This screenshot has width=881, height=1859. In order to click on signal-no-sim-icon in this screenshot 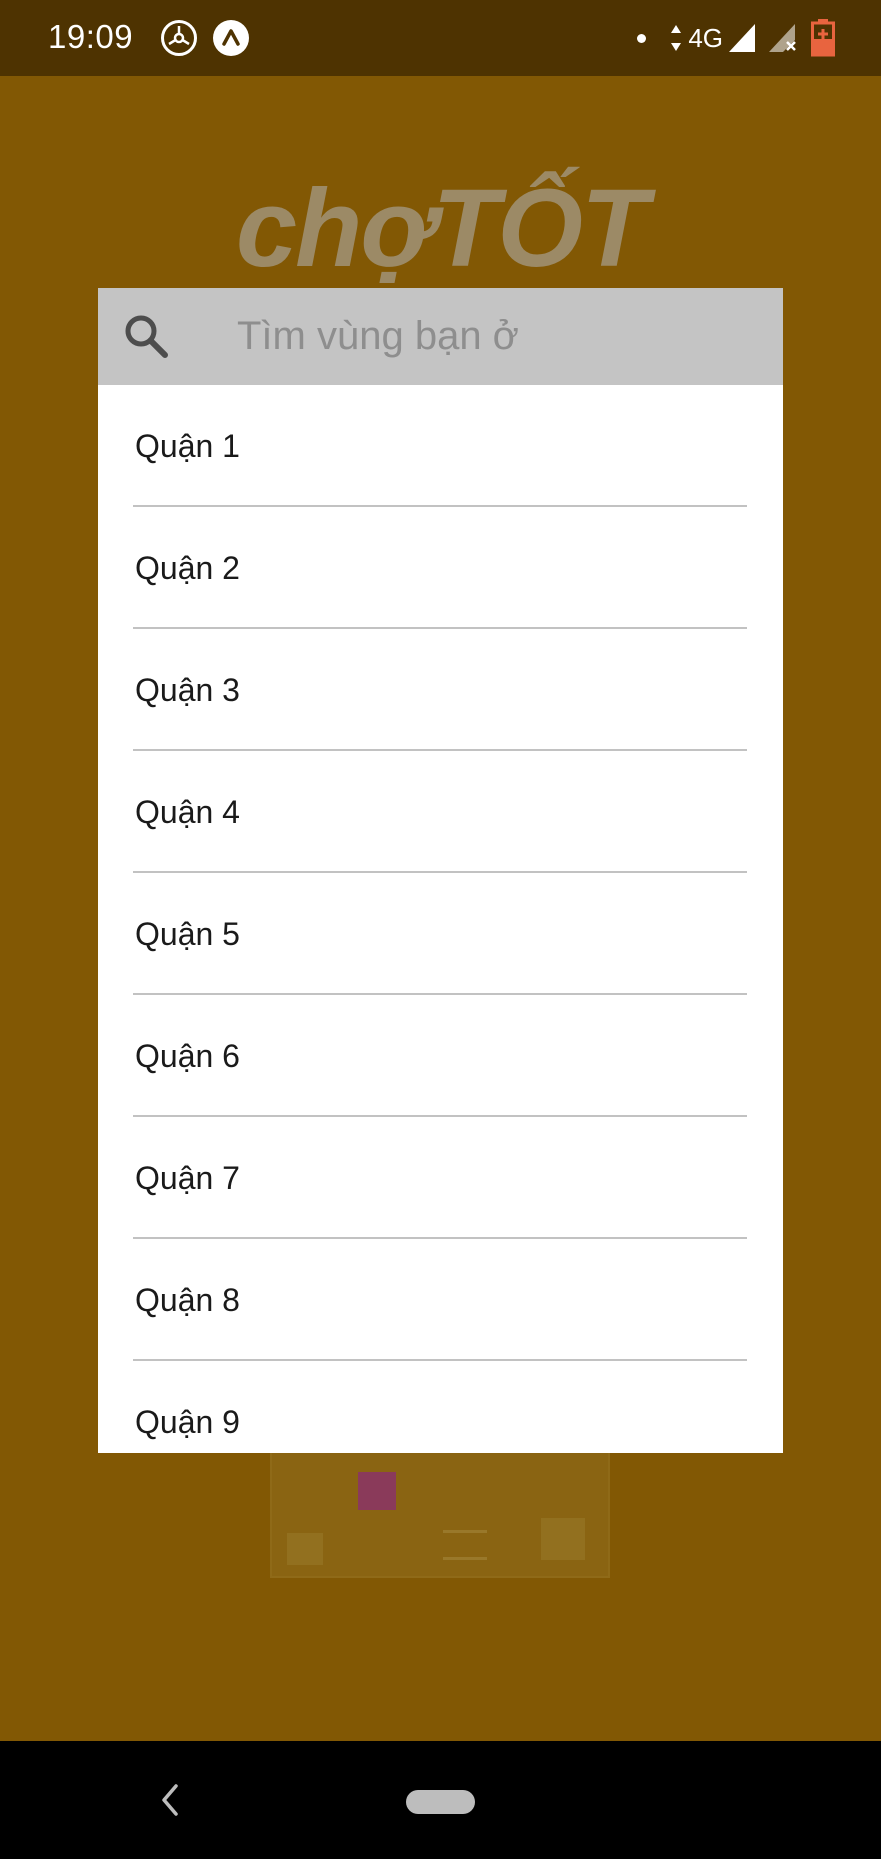, I will do `click(782, 38)`.